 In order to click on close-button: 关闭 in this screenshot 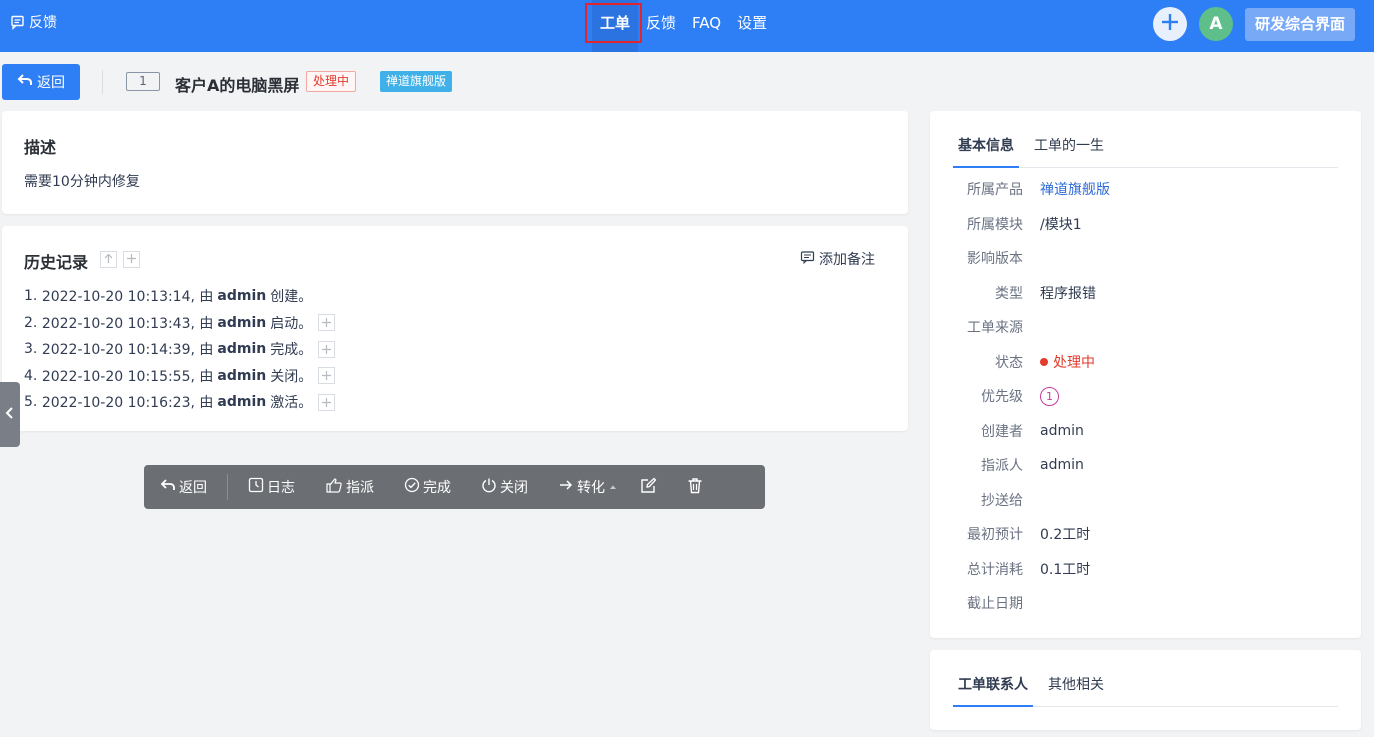, I will do `click(504, 487)`.